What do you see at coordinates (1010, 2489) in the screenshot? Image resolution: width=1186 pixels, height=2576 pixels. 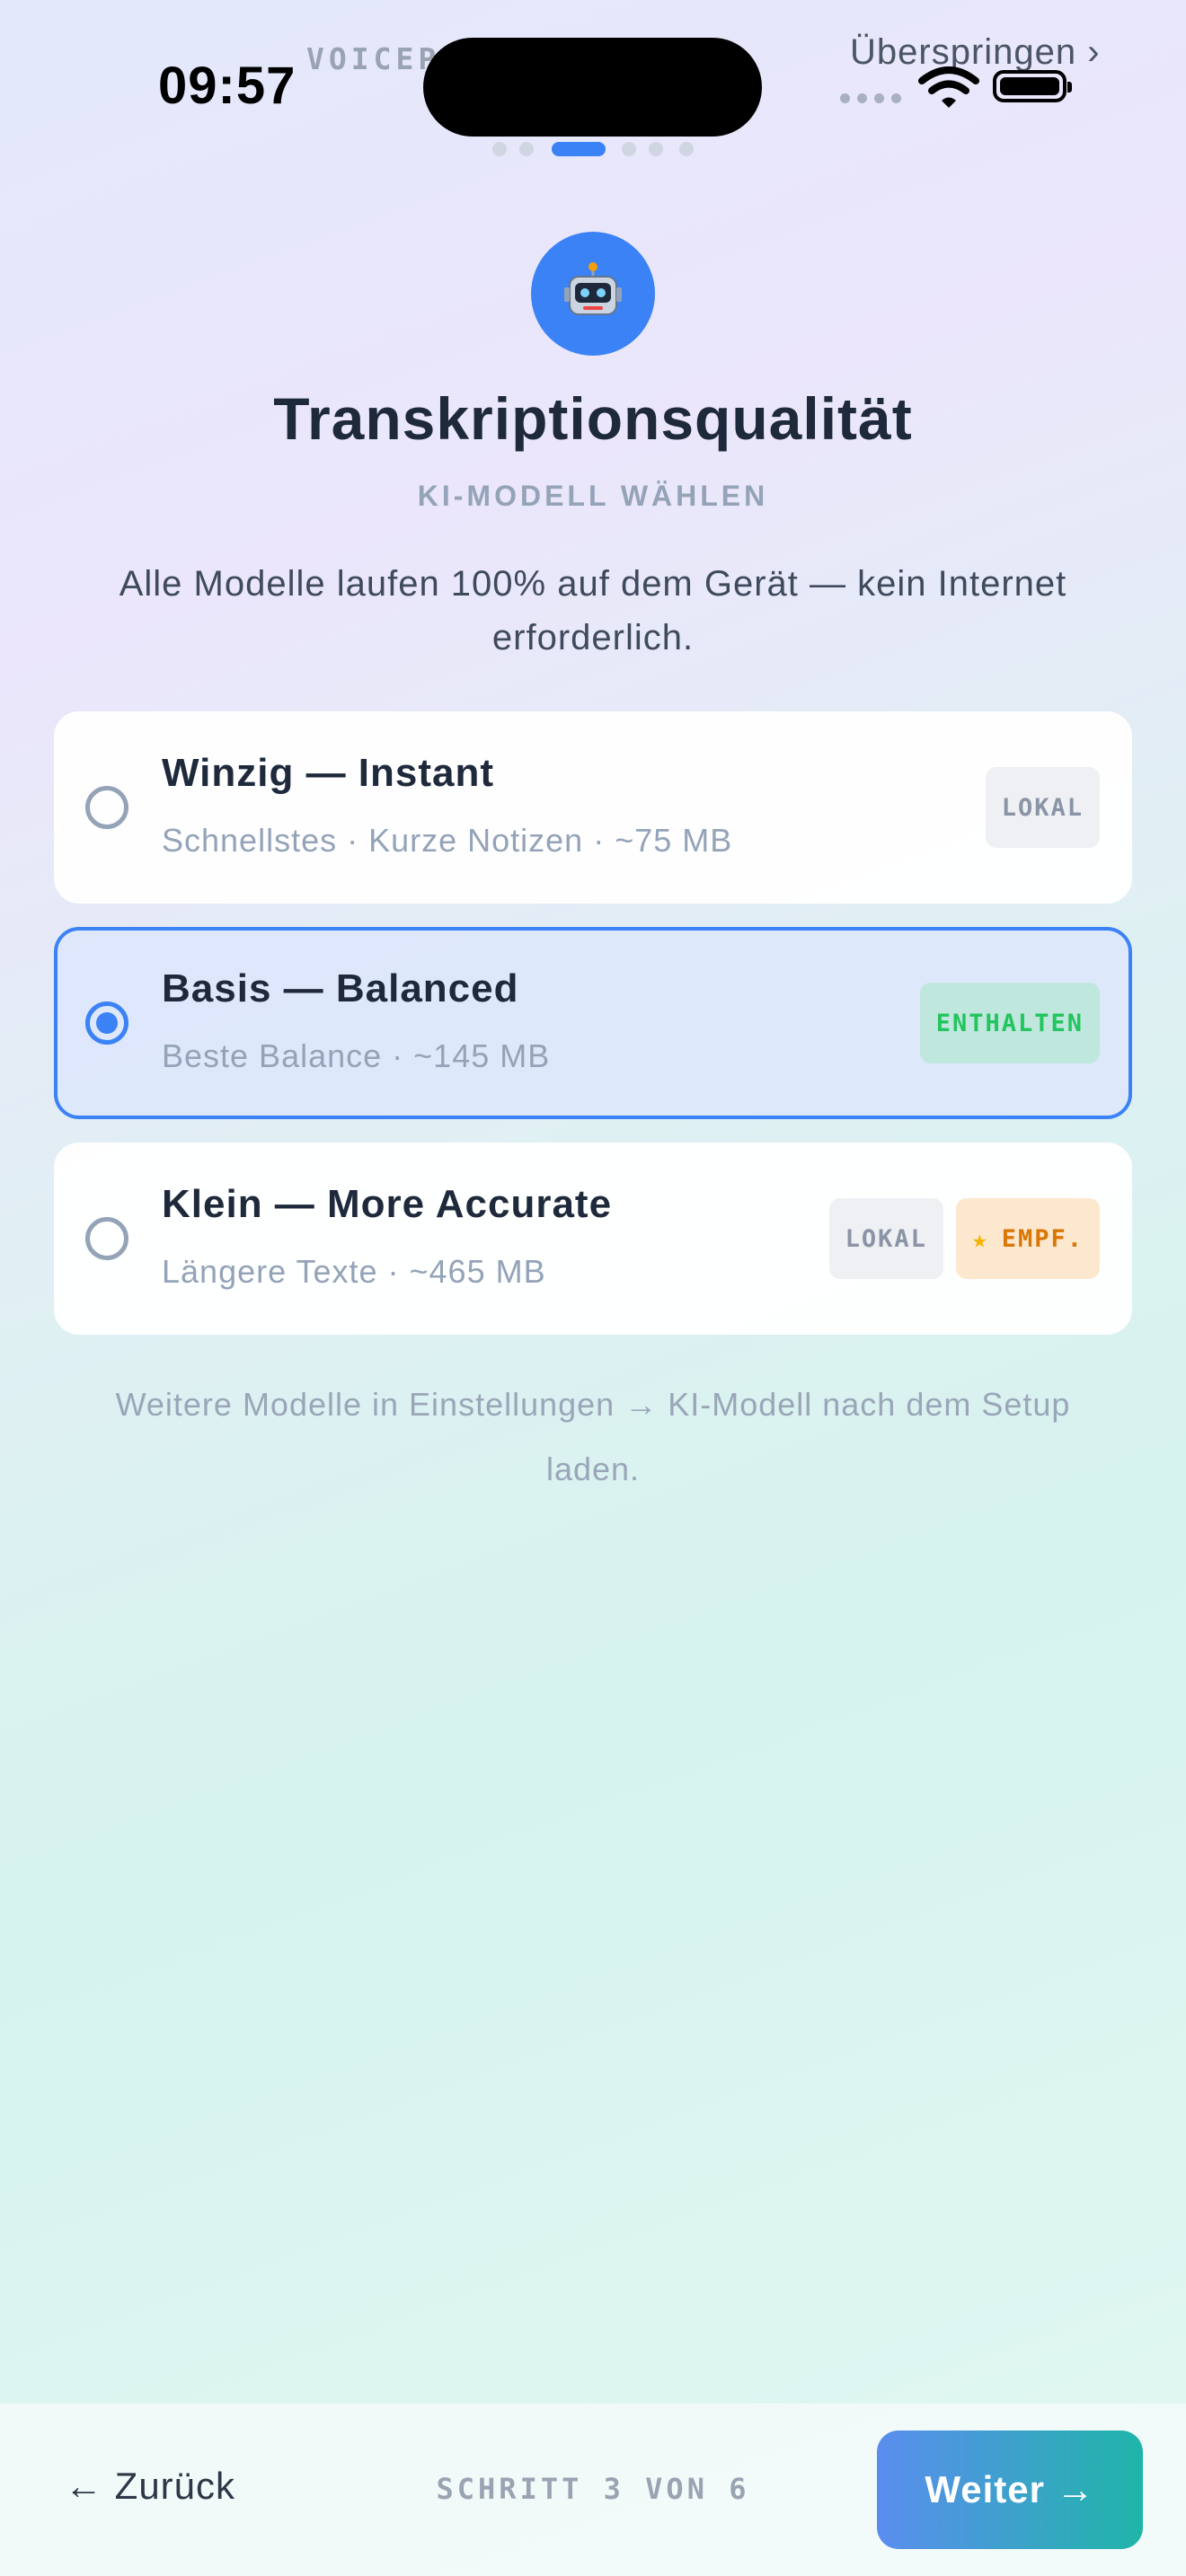 I see `next-button: Weiter →` at bounding box center [1010, 2489].